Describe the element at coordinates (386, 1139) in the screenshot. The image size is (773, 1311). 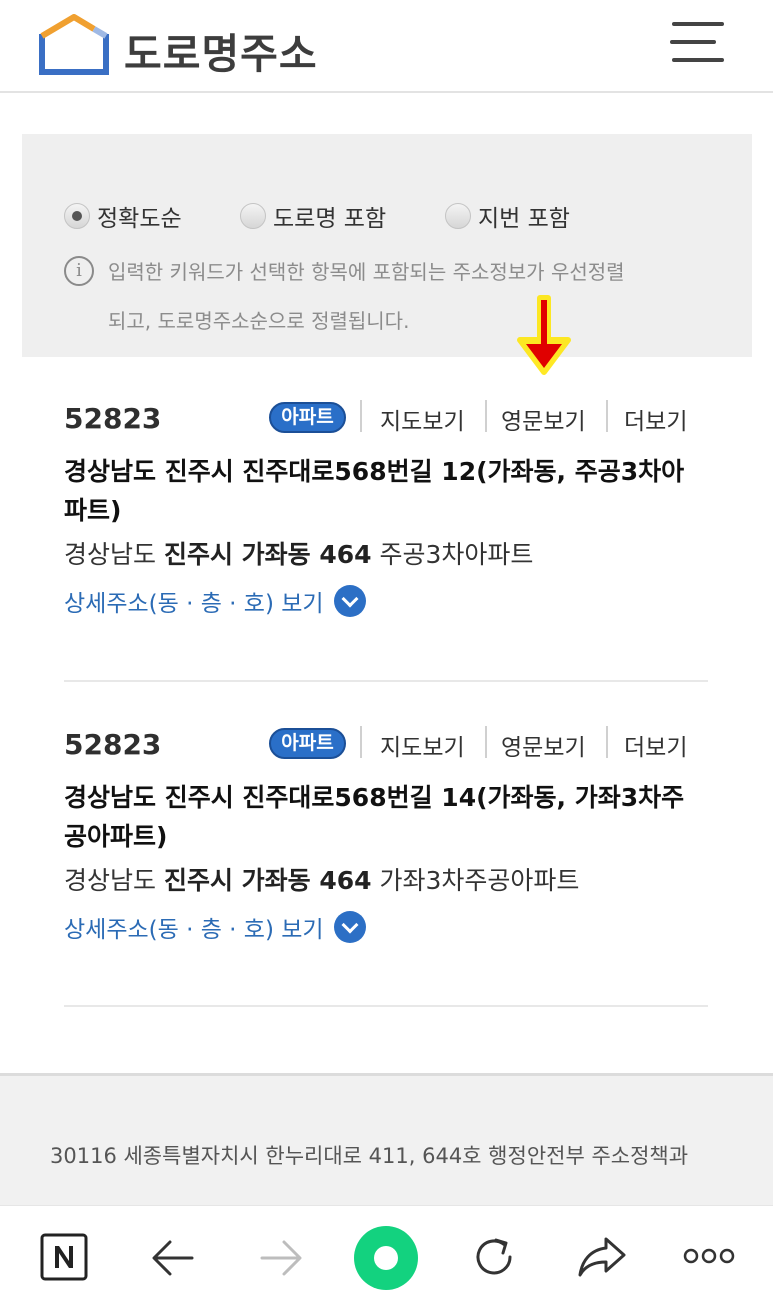
I see `page-footer` at that location.